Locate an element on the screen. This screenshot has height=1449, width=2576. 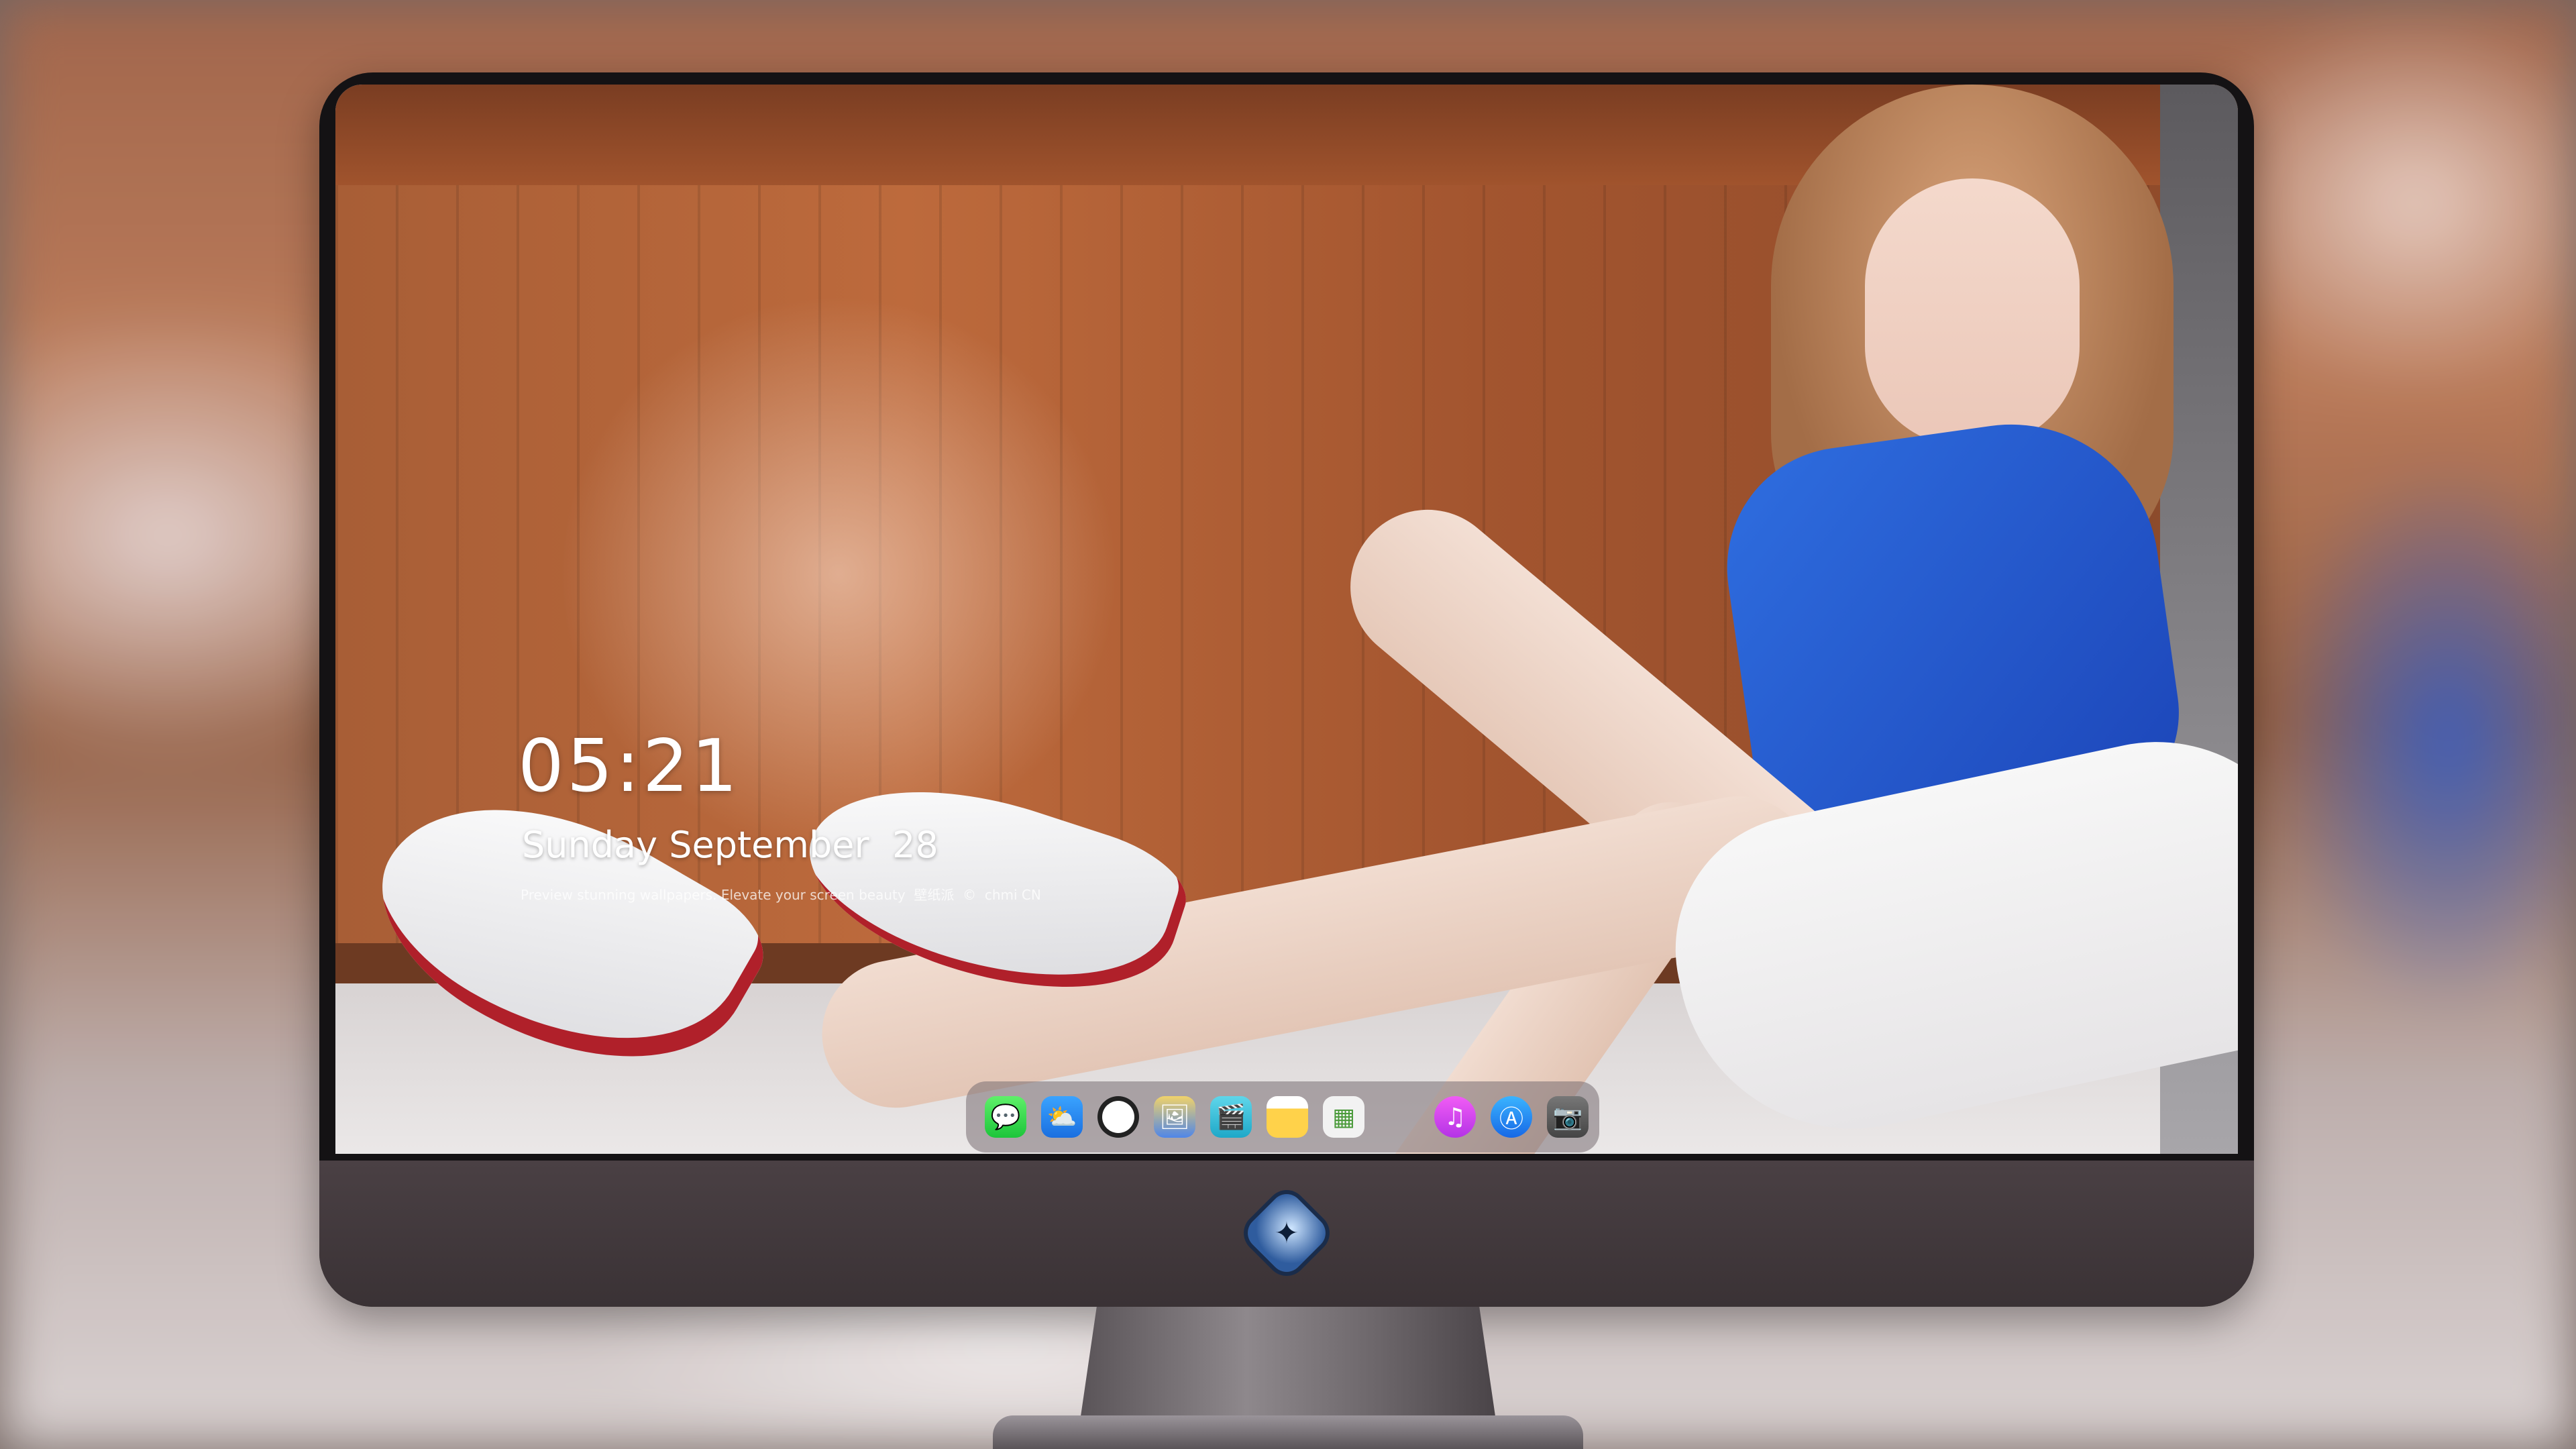
weather-icon: ⛅ is located at coordinates (1062, 1117).